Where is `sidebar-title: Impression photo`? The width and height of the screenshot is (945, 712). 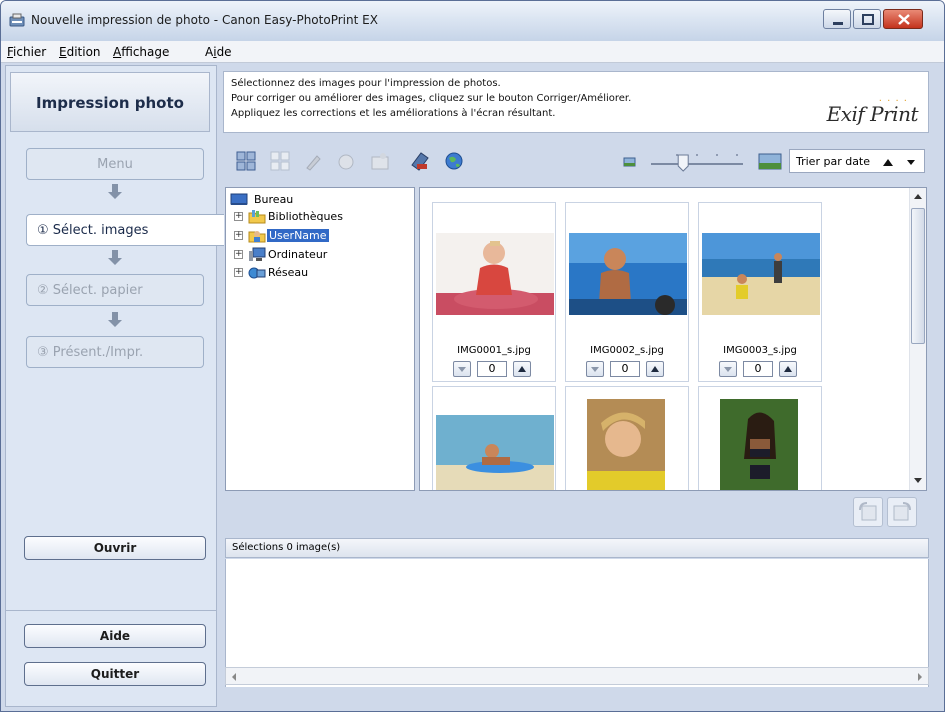
sidebar-title: Impression photo is located at coordinates (110, 103).